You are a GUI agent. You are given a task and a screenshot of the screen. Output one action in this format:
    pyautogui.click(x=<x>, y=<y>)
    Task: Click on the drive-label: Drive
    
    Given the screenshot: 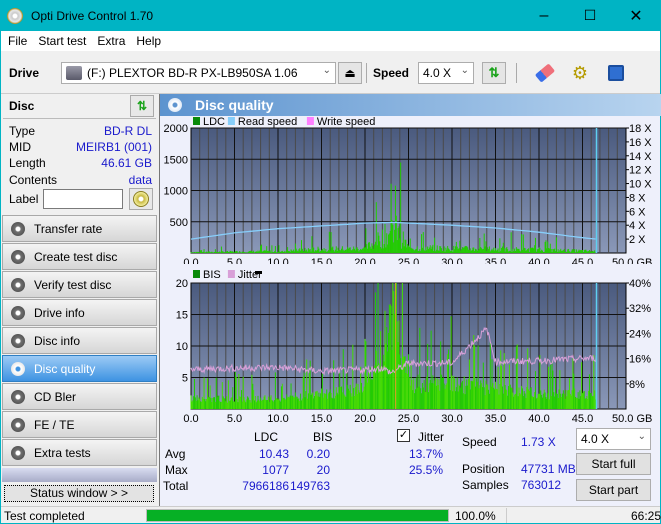 What is the action you would take?
    pyautogui.click(x=24, y=73)
    